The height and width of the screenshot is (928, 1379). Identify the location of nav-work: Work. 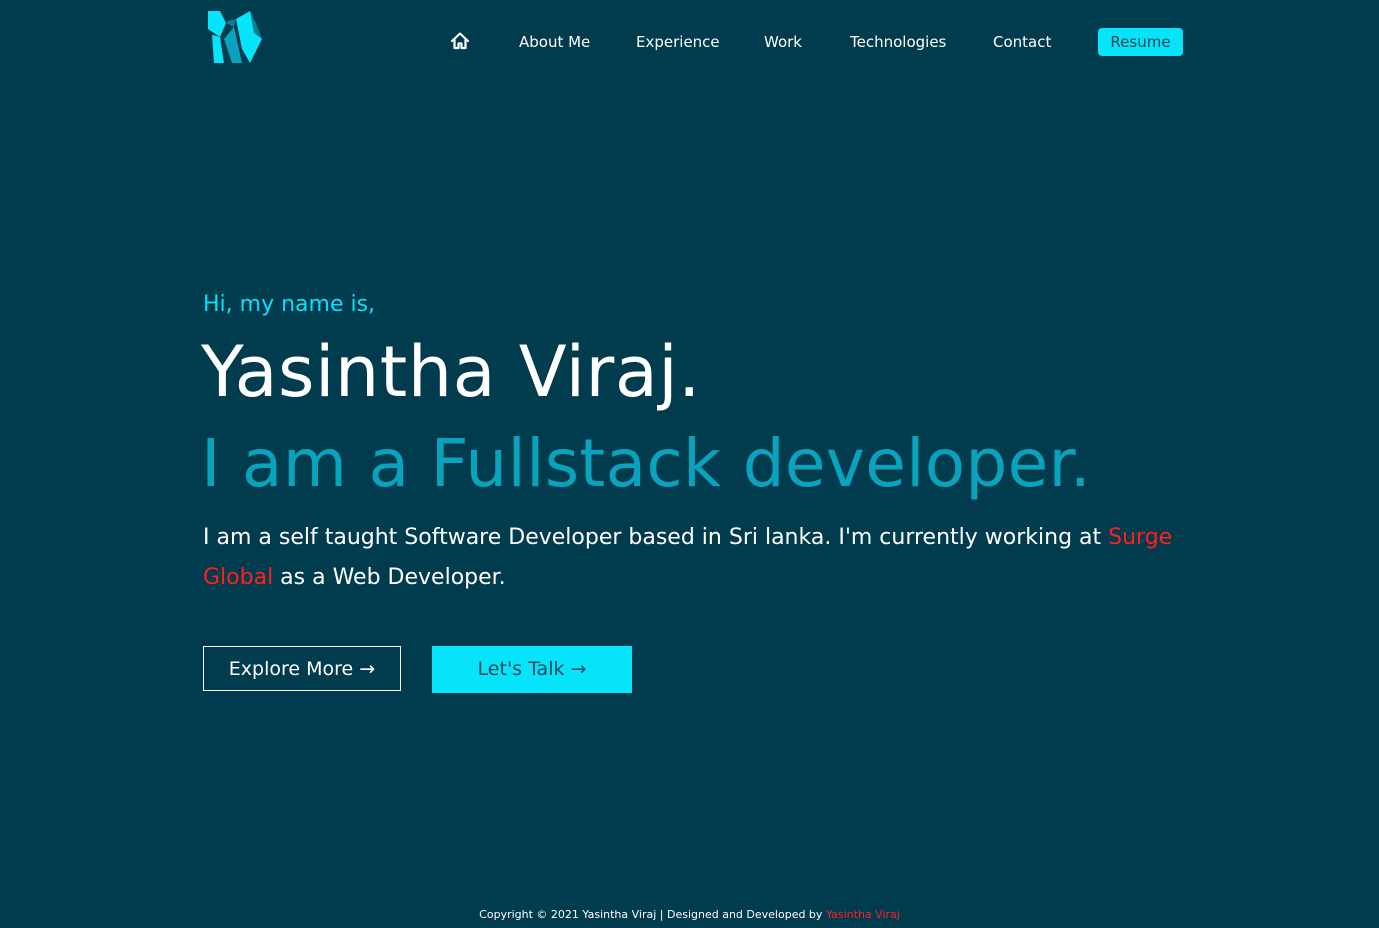
(783, 42).